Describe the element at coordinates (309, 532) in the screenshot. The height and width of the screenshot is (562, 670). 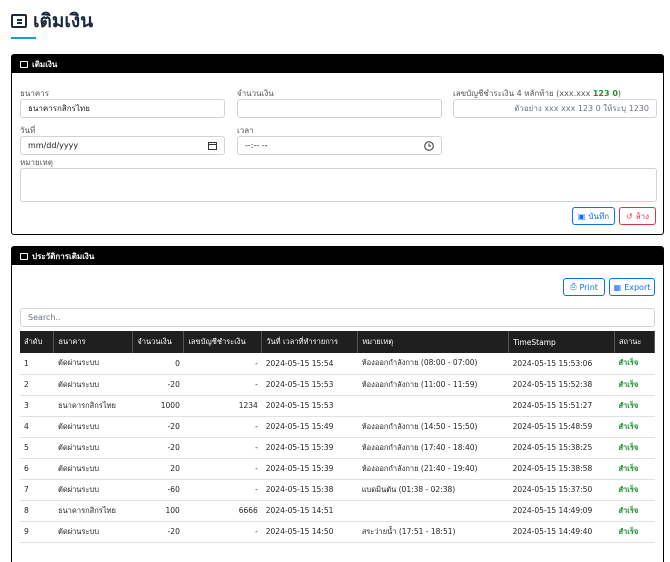
I see `col-datetime-cell: 2024-05-15 14:50` at that location.